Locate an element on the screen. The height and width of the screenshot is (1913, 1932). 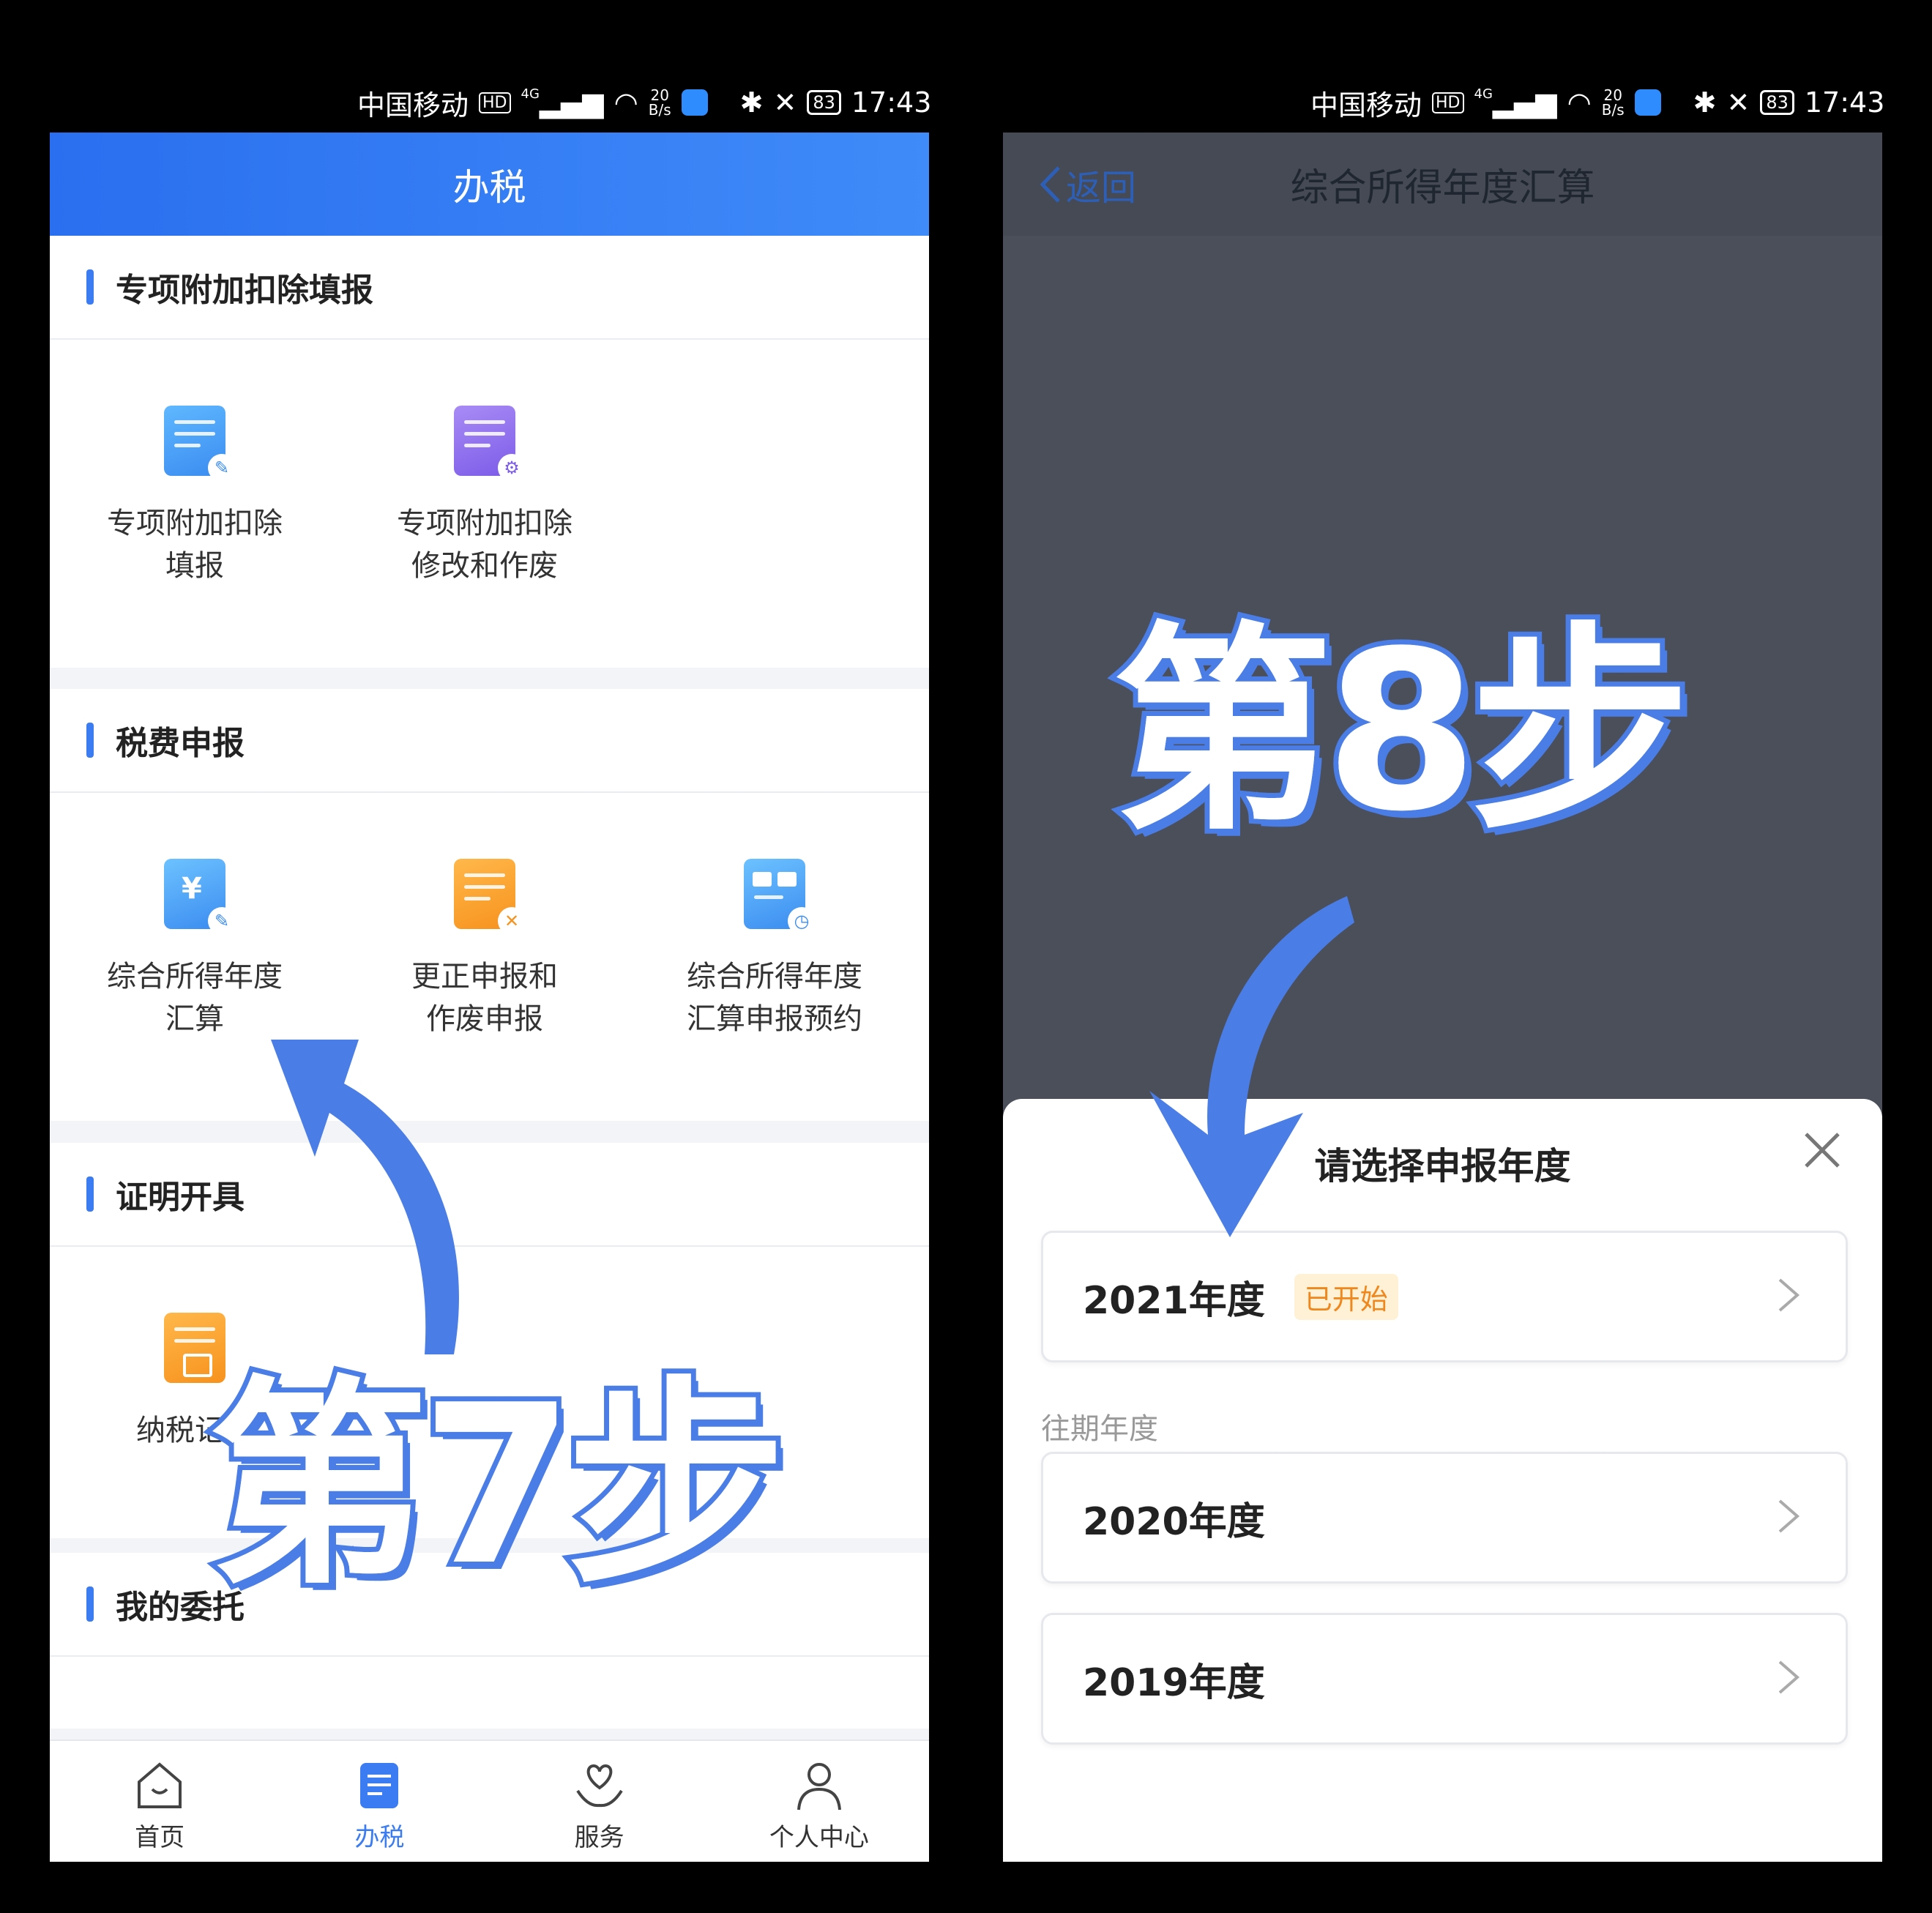
tab-service: 服务 is located at coordinates (599, 1801).